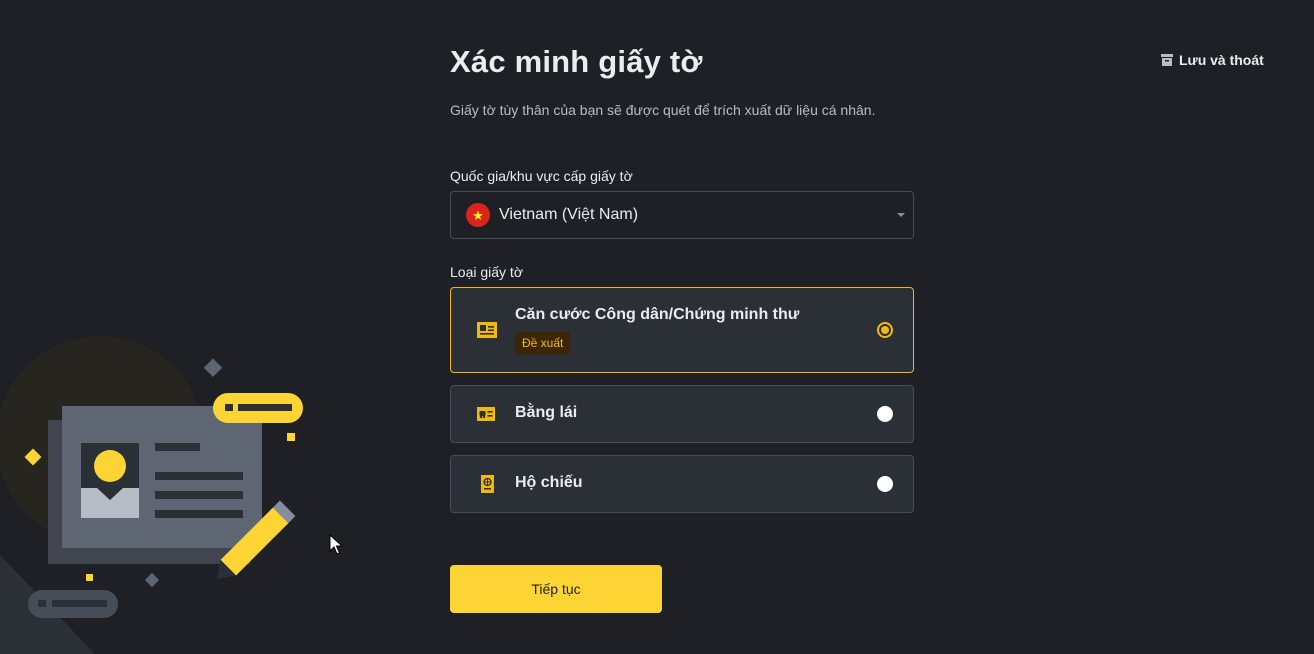 The width and height of the screenshot is (1314, 654). I want to click on save-and-exit-button: Lưu và thoát, so click(1212, 60).